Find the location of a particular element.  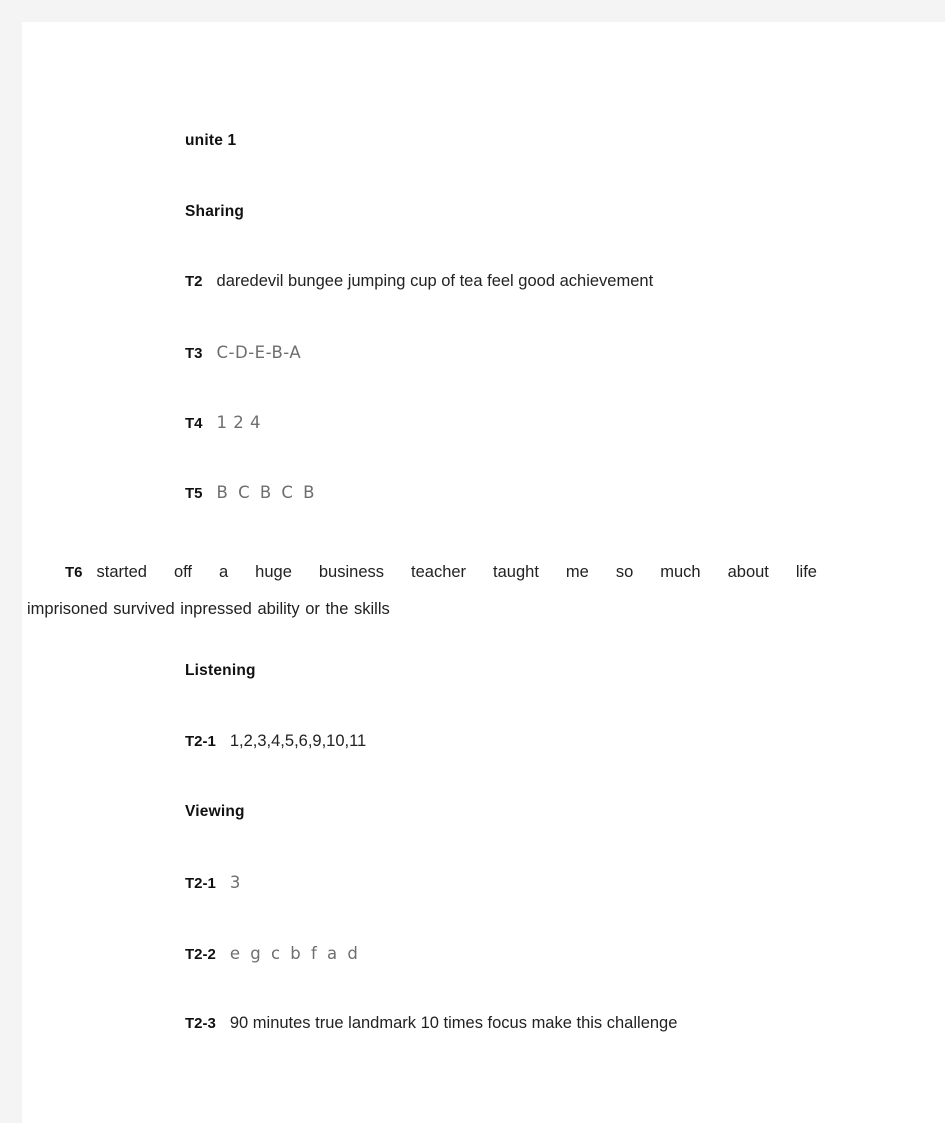

answer-text-t5: B C B C B is located at coordinates (266, 492).